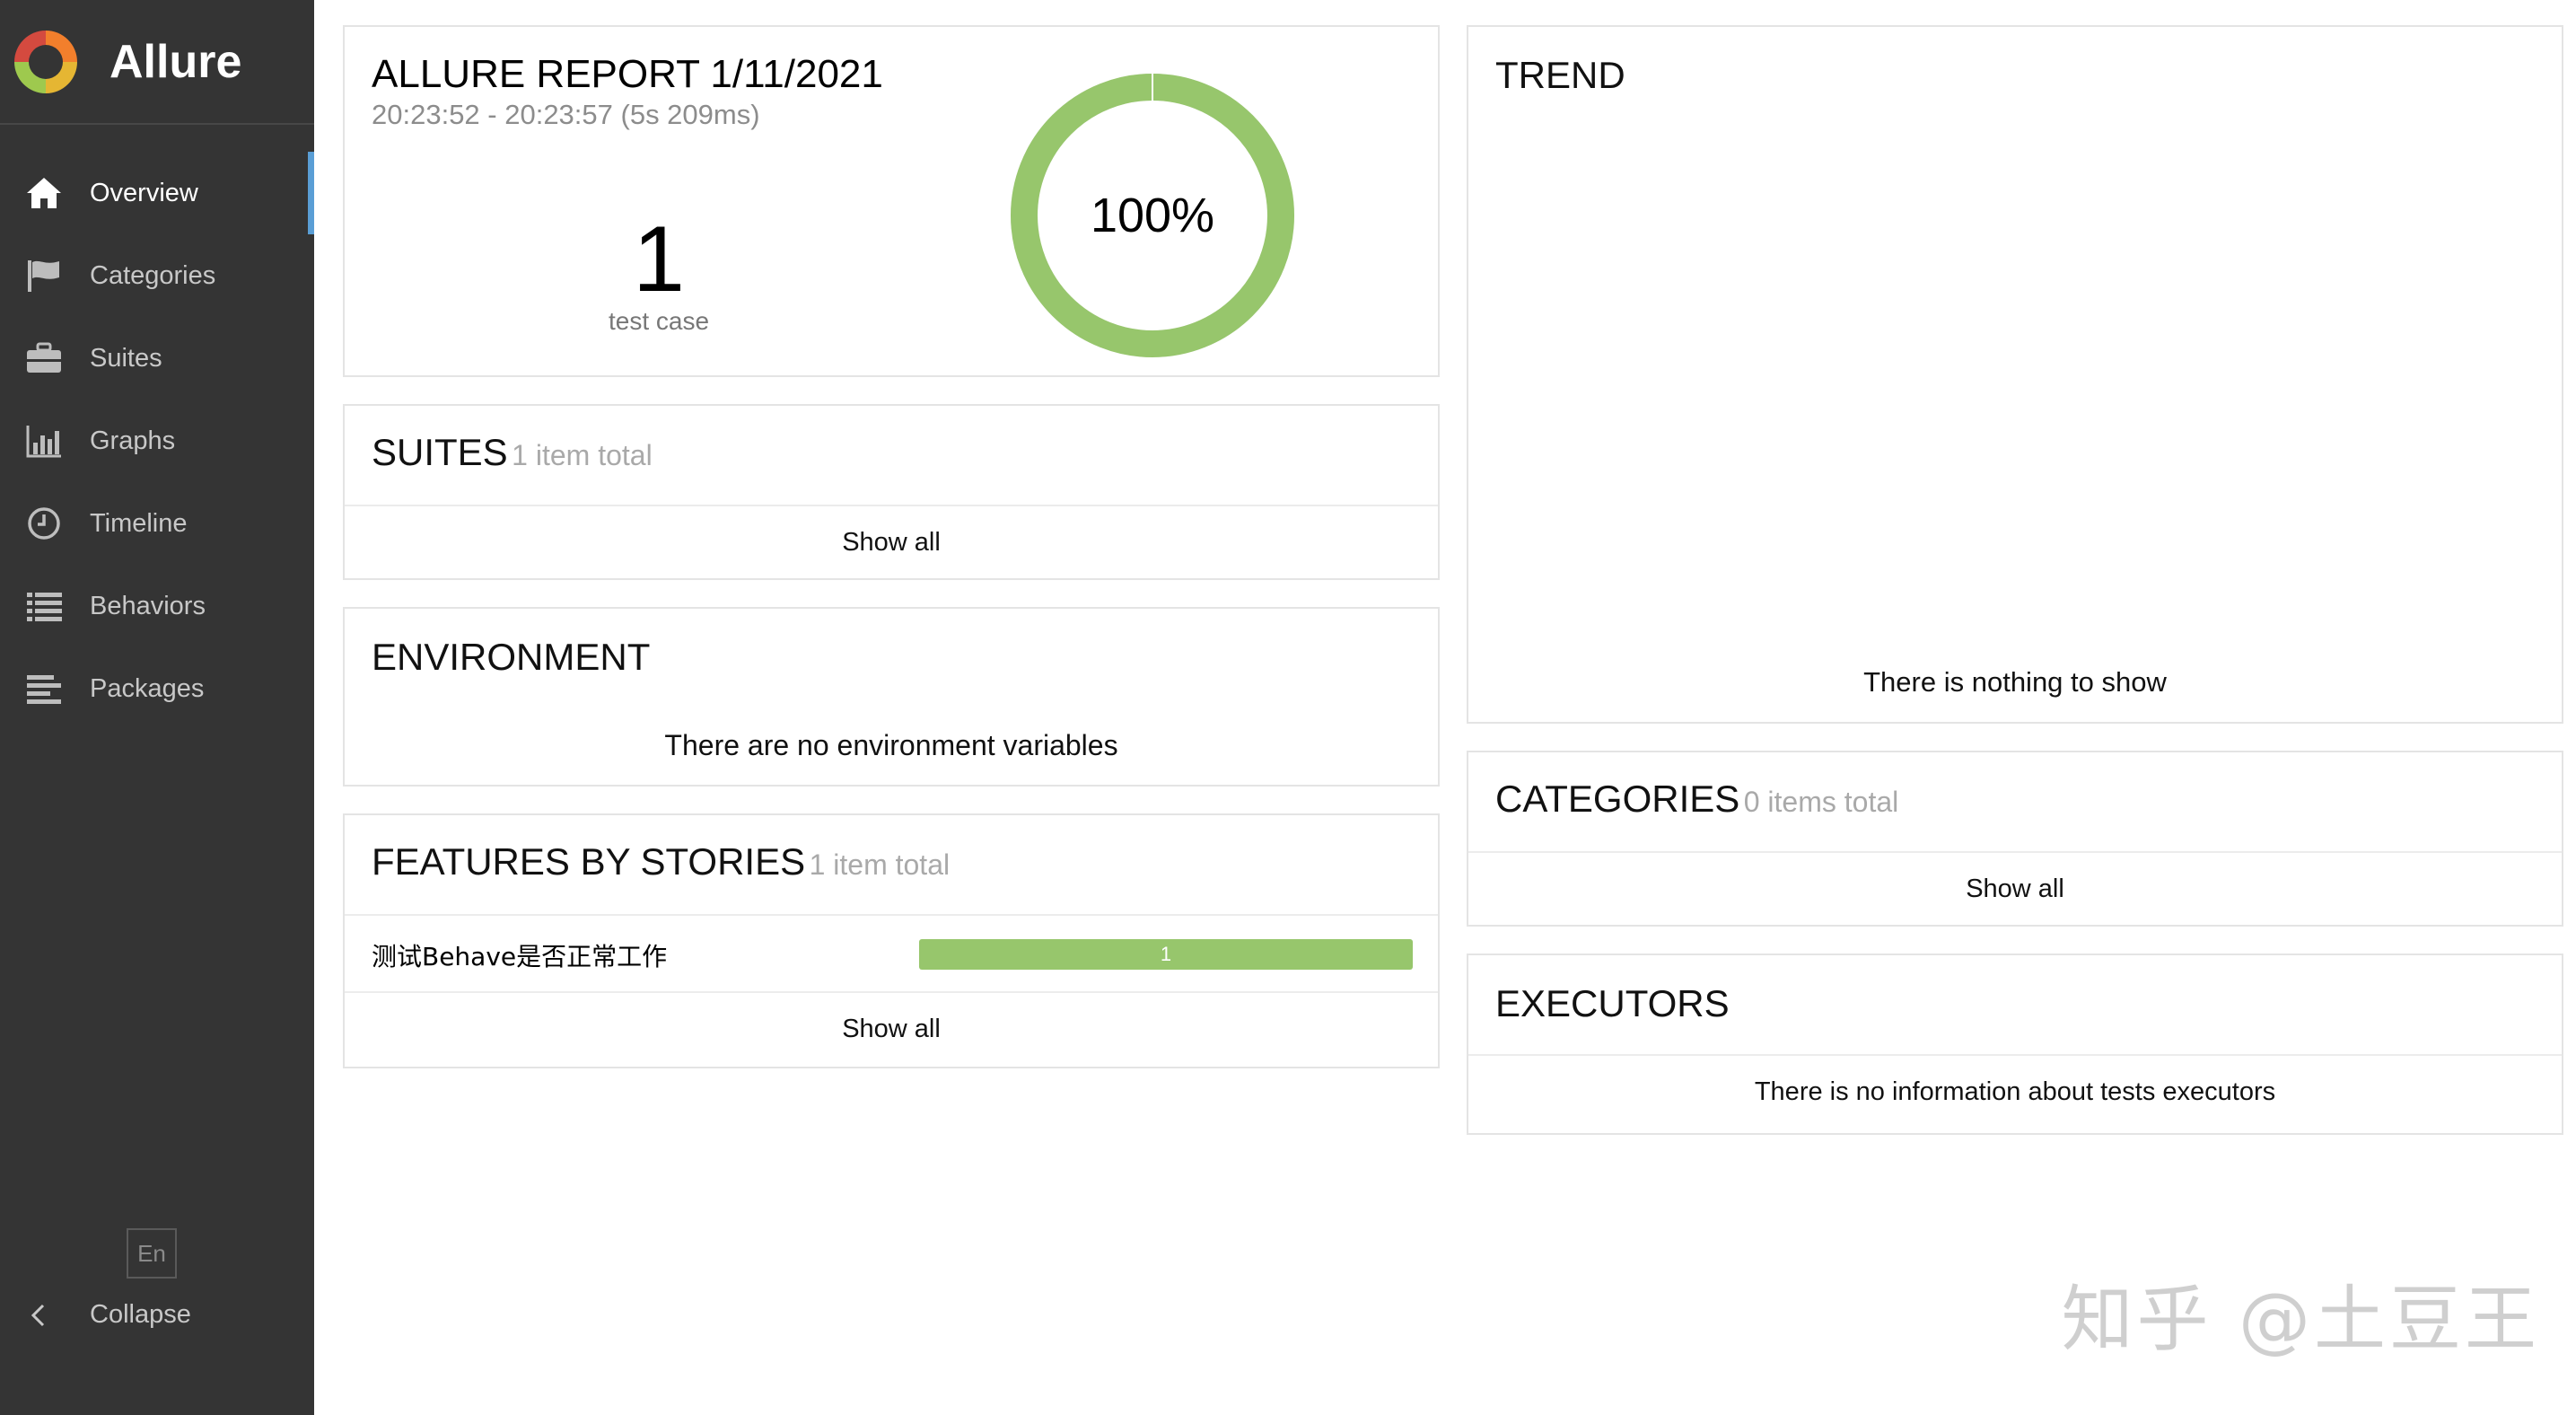  What do you see at coordinates (512, 657) in the screenshot?
I see `environment-title: ENVIRONMENT` at bounding box center [512, 657].